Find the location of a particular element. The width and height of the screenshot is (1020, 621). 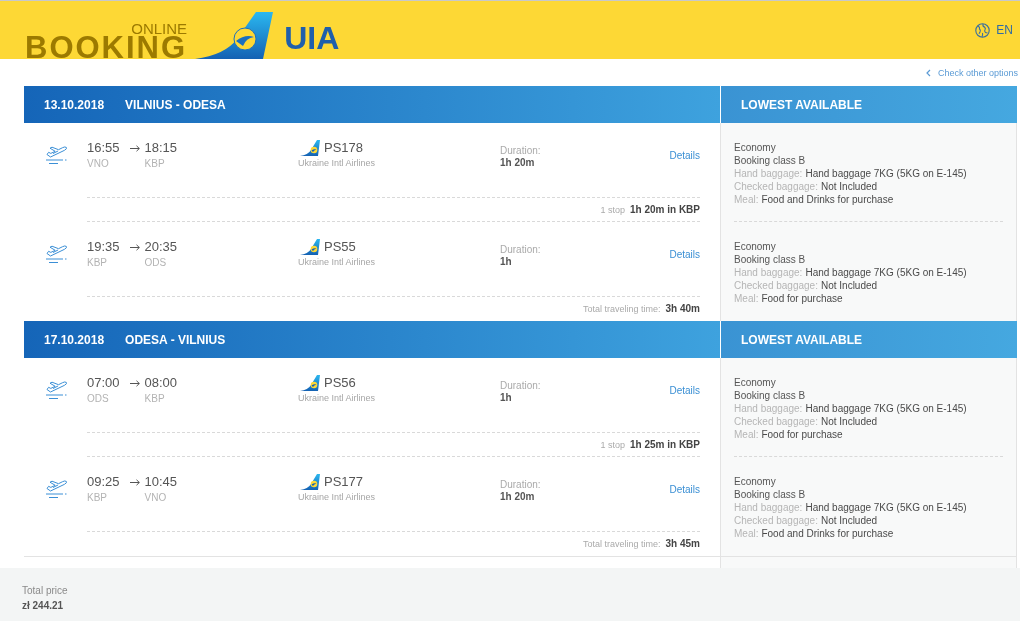

layover-info: 1h 20m in KBP is located at coordinates (664, 209).